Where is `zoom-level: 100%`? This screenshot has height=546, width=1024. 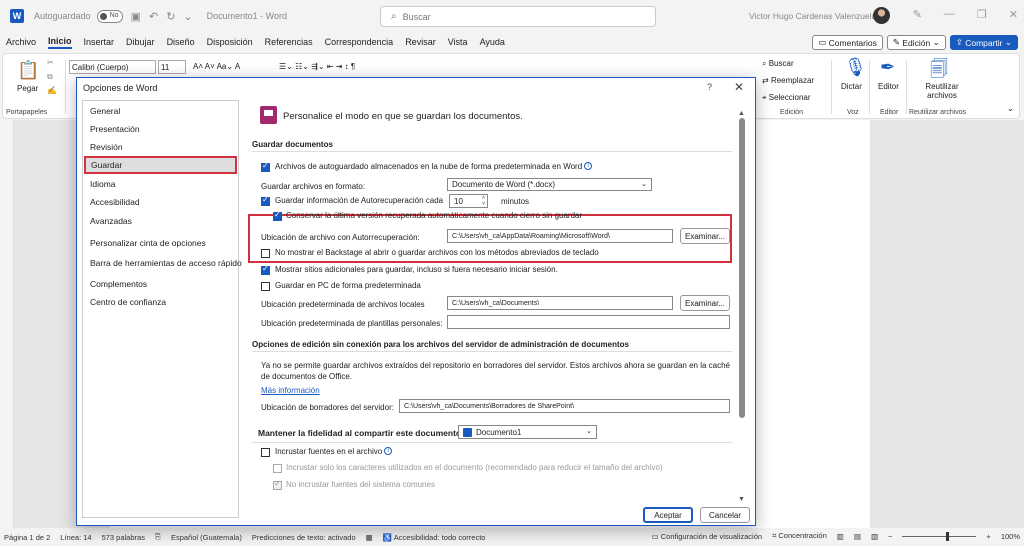 zoom-level: 100% is located at coordinates (1010, 536).